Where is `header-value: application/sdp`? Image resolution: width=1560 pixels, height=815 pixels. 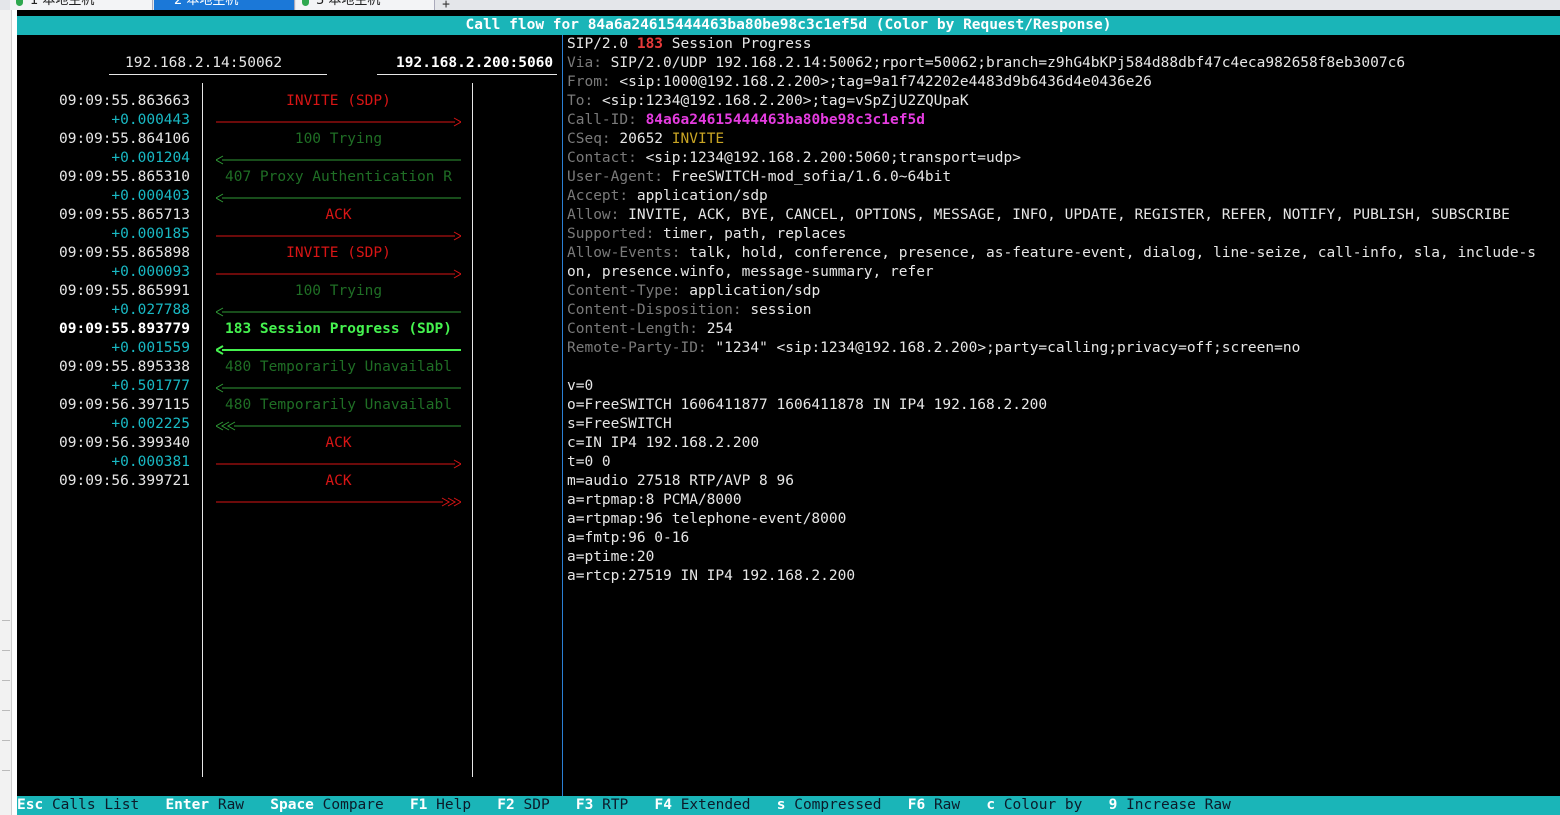 header-value: application/sdp is located at coordinates (702, 196).